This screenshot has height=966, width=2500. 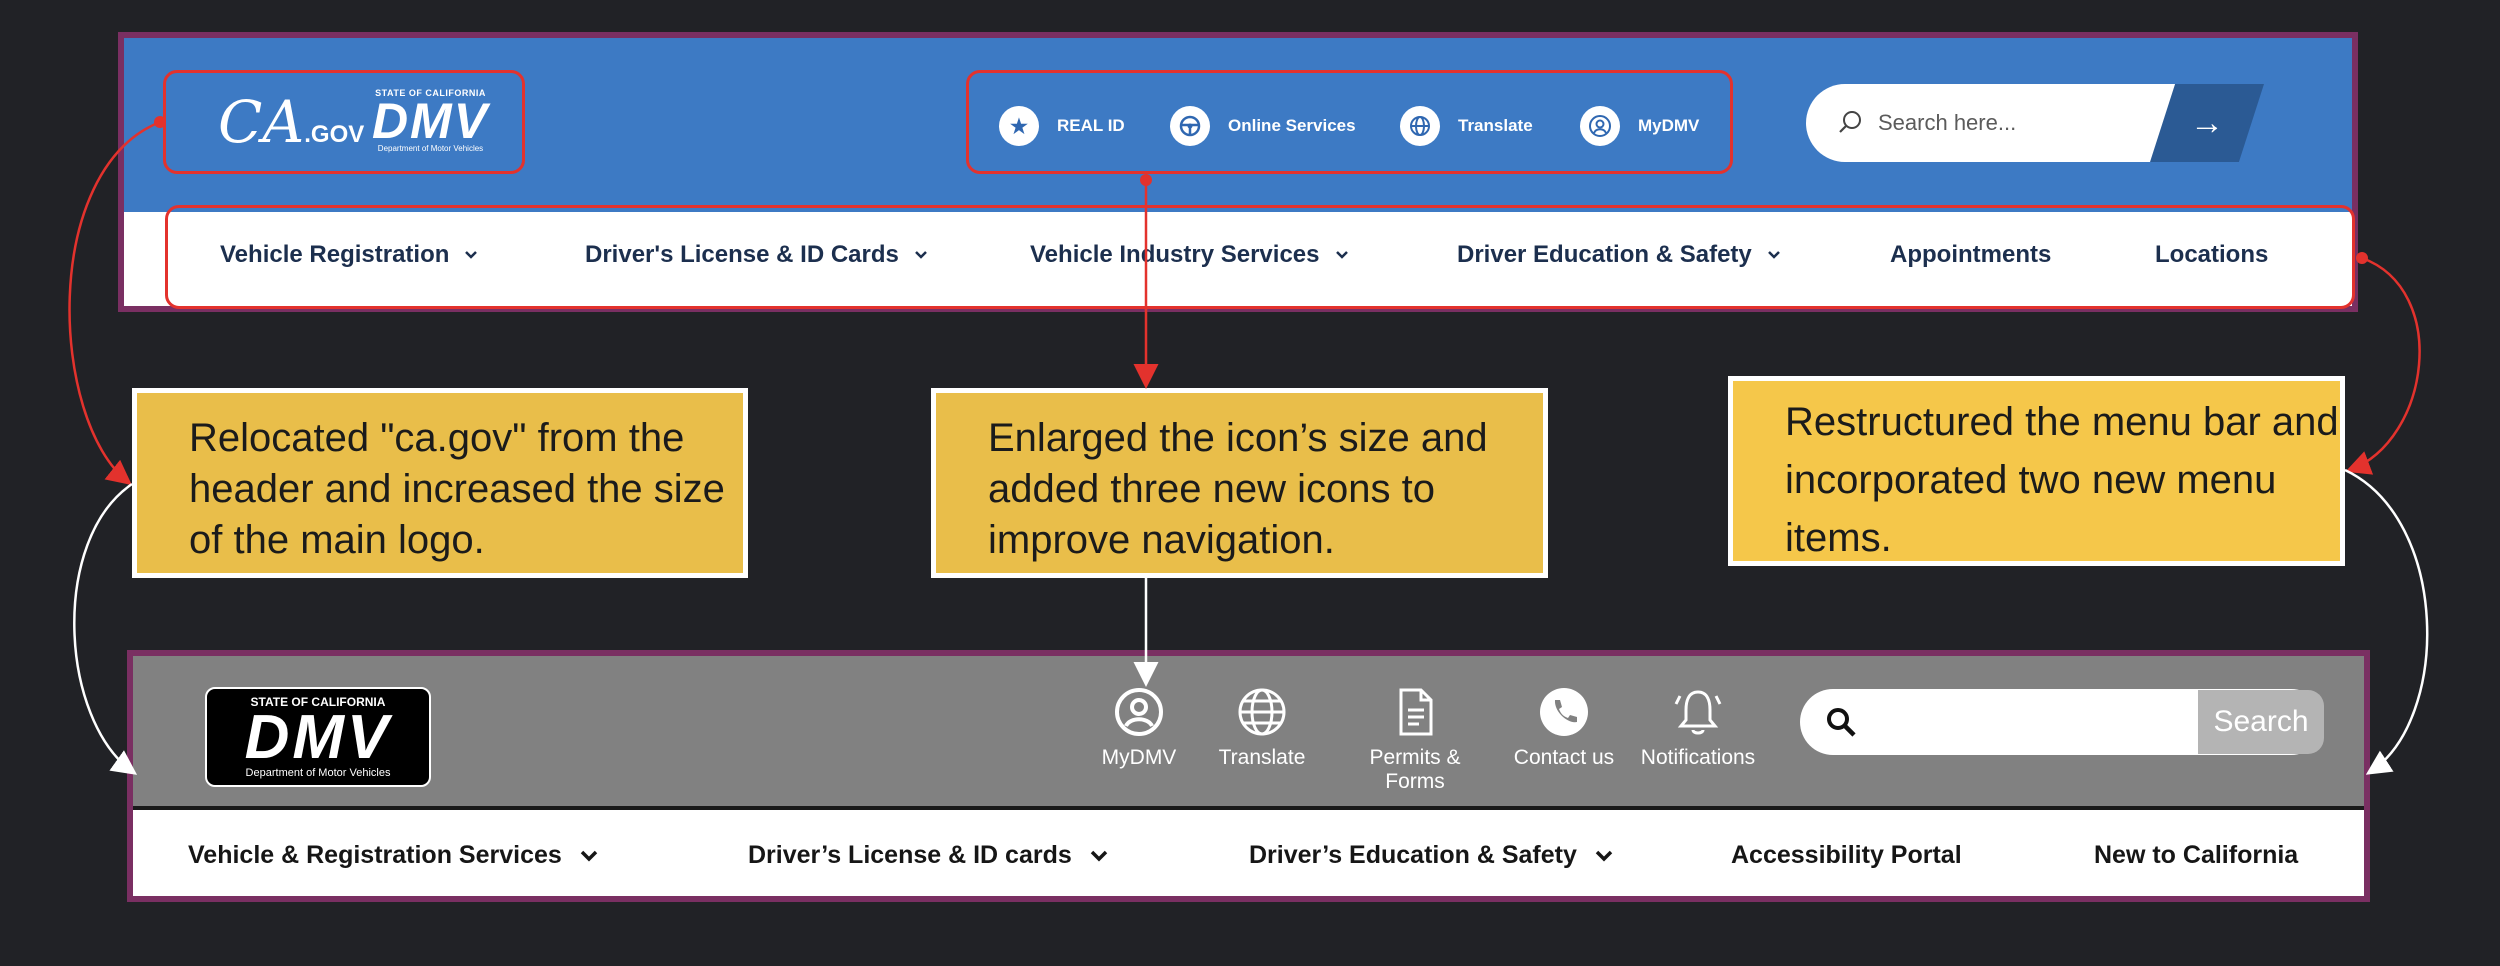 I want to click on arrow-callout-to-logo, so click(x=105, y=628).